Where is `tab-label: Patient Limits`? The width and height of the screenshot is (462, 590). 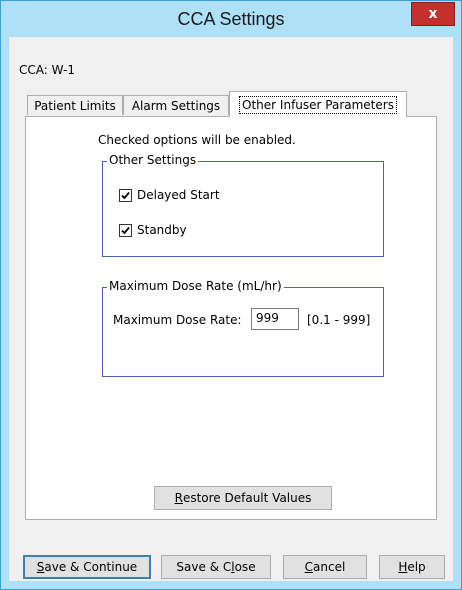 tab-label: Patient Limits is located at coordinates (75, 105).